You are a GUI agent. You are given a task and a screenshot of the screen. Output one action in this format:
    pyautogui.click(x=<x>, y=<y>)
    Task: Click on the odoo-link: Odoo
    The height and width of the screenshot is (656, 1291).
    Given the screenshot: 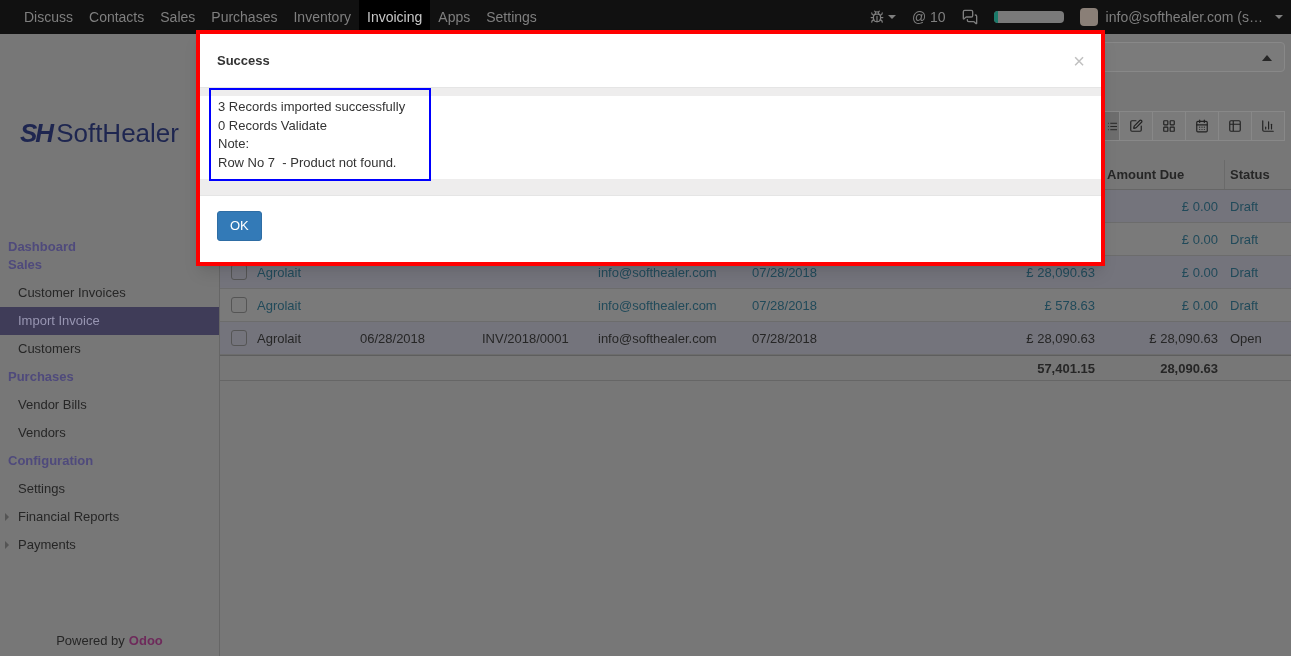 What is the action you would take?
    pyautogui.click(x=145, y=640)
    